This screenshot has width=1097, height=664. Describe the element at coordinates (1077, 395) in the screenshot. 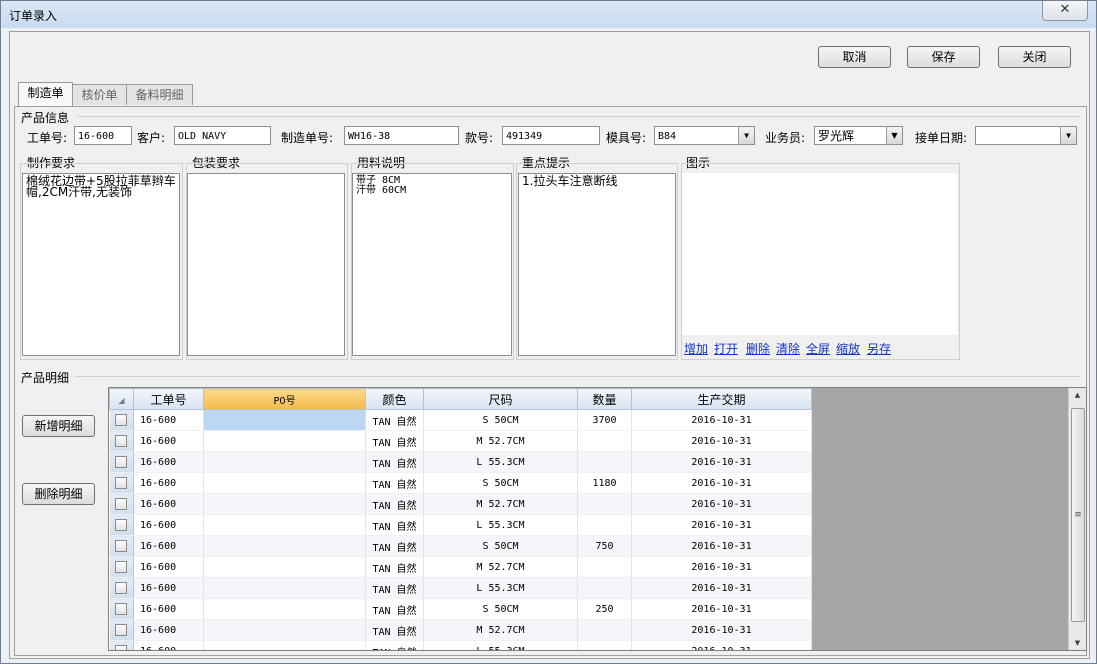

I see `scroll-up-icon: ▲` at that location.